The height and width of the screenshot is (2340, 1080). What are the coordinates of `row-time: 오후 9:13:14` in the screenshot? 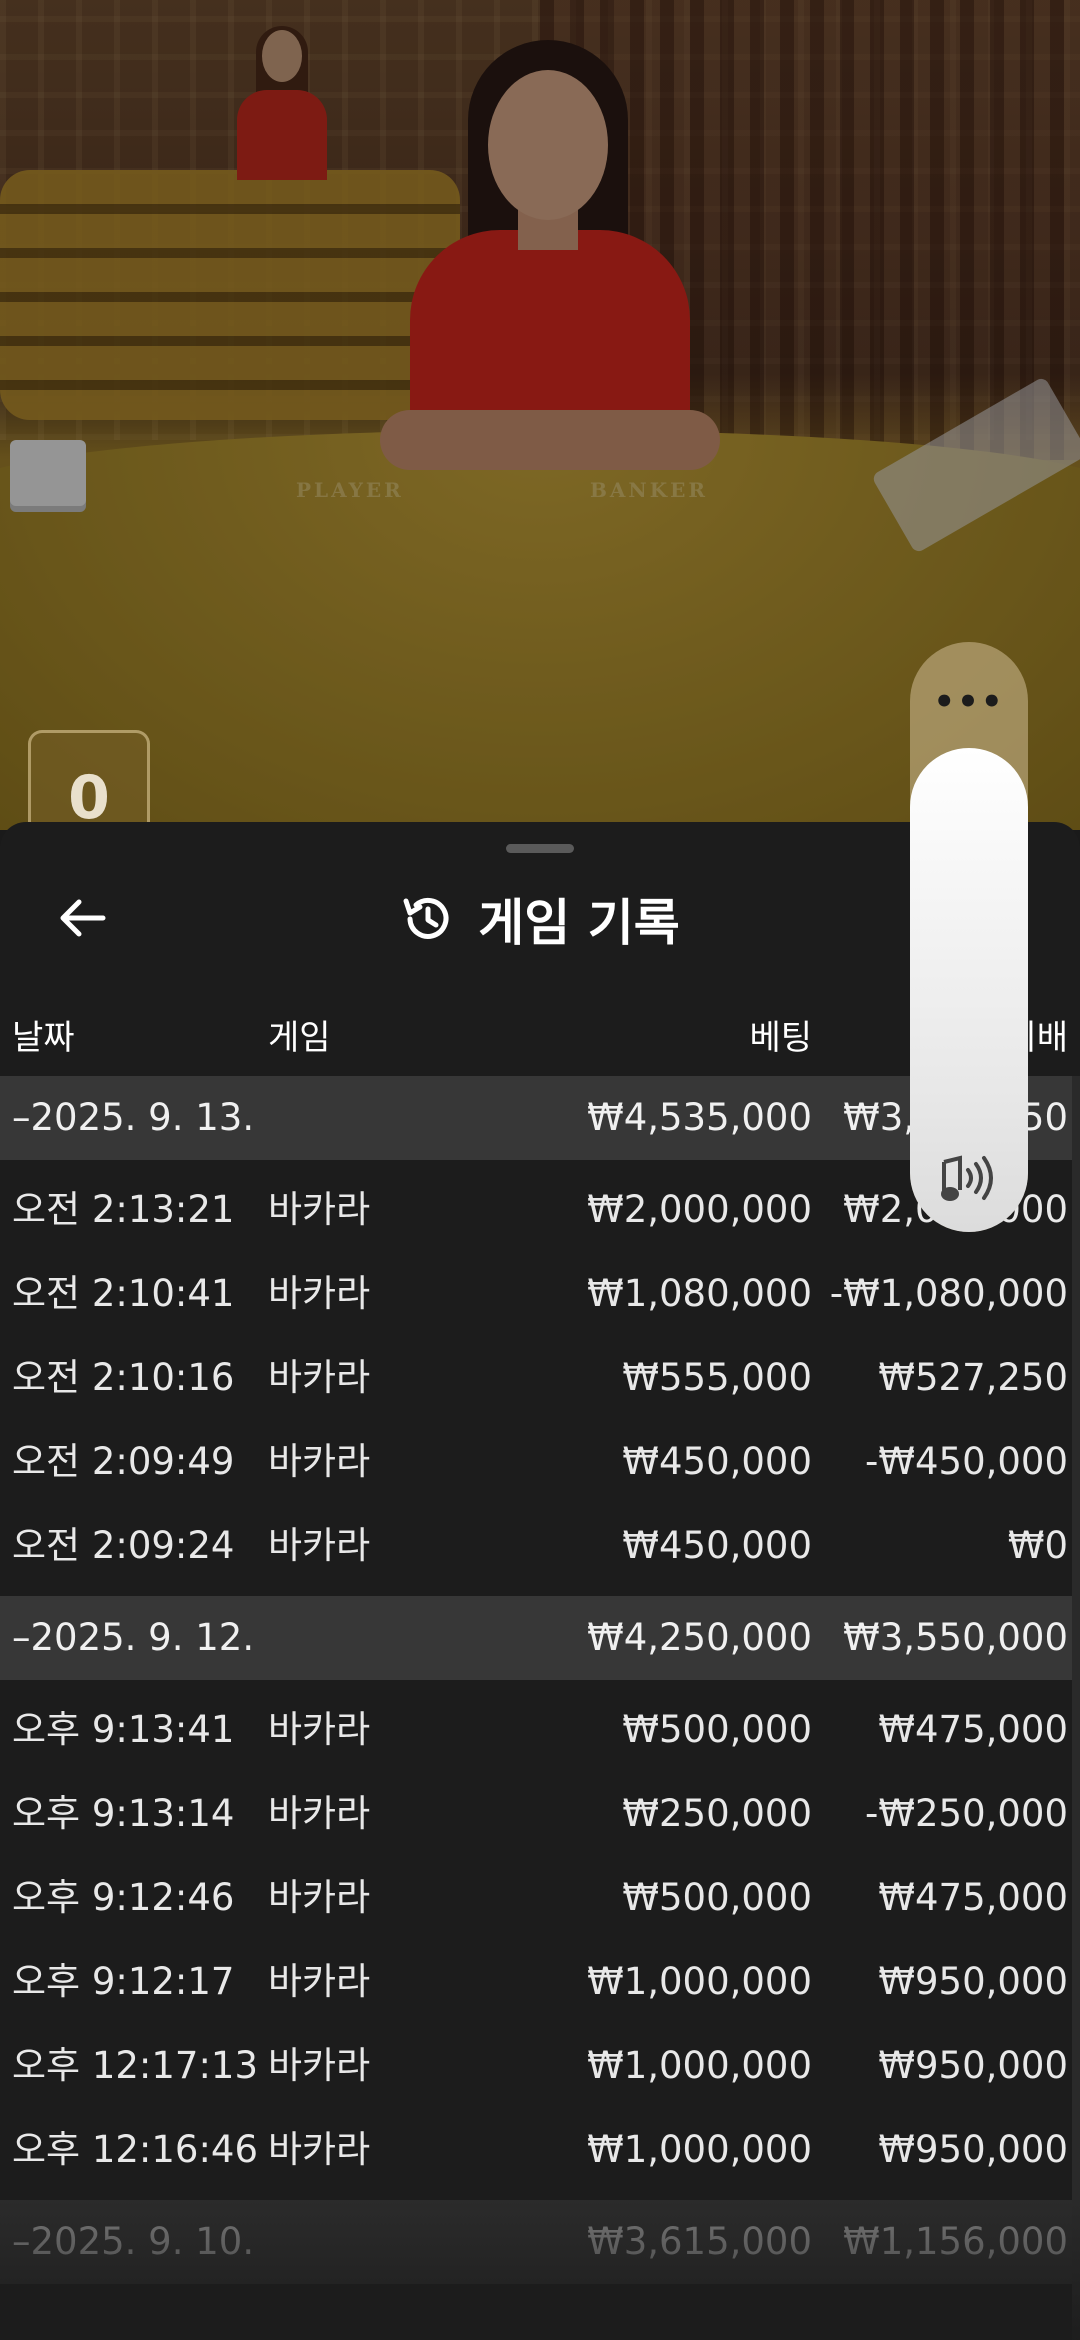 It's located at (123, 1813).